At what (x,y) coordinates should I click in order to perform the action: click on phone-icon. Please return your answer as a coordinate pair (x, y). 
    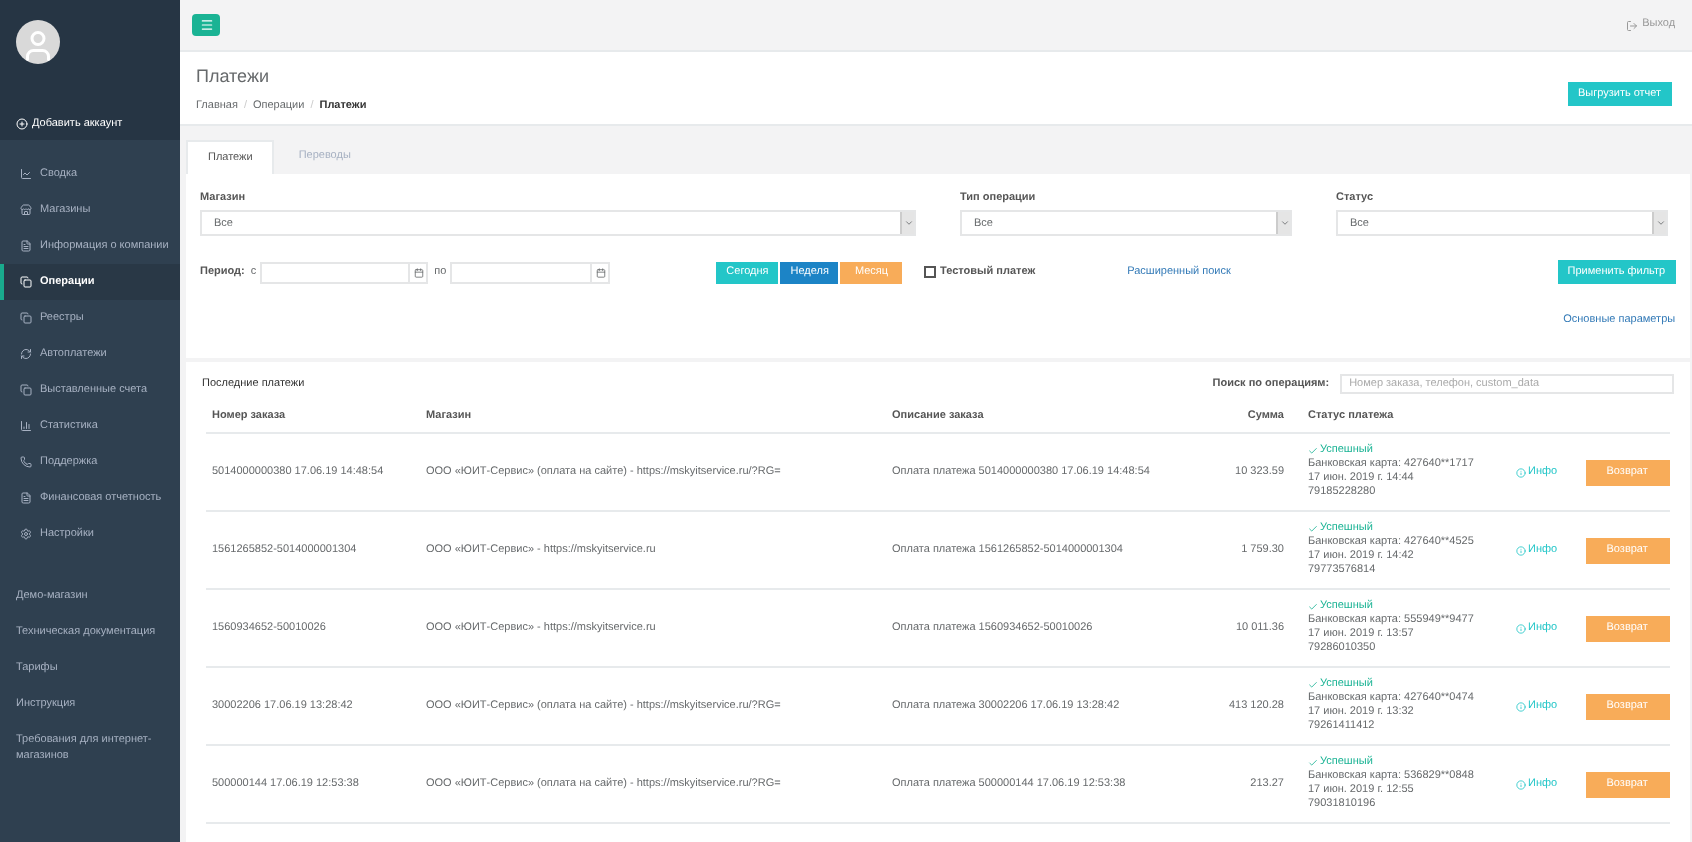
    Looking at the image, I should click on (26, 462).